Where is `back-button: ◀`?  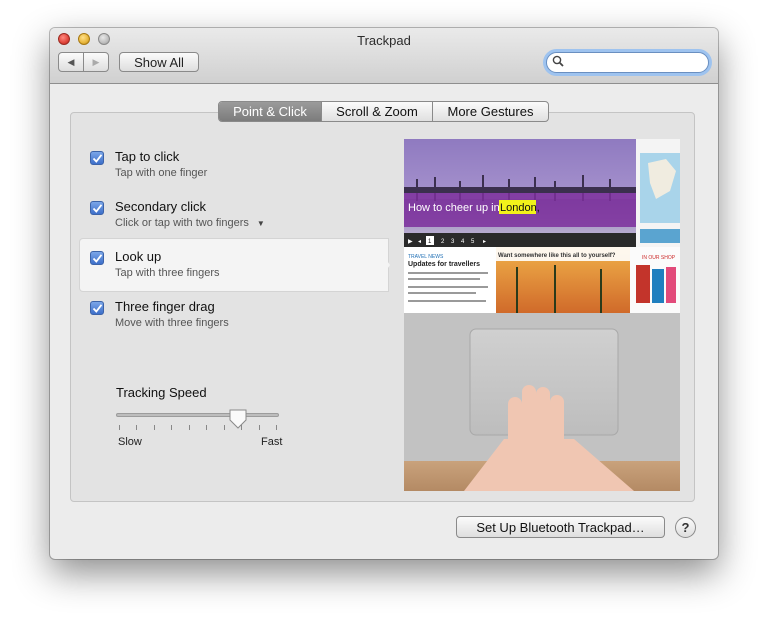
back-button: ◀ is located at coordinates (71, 62).